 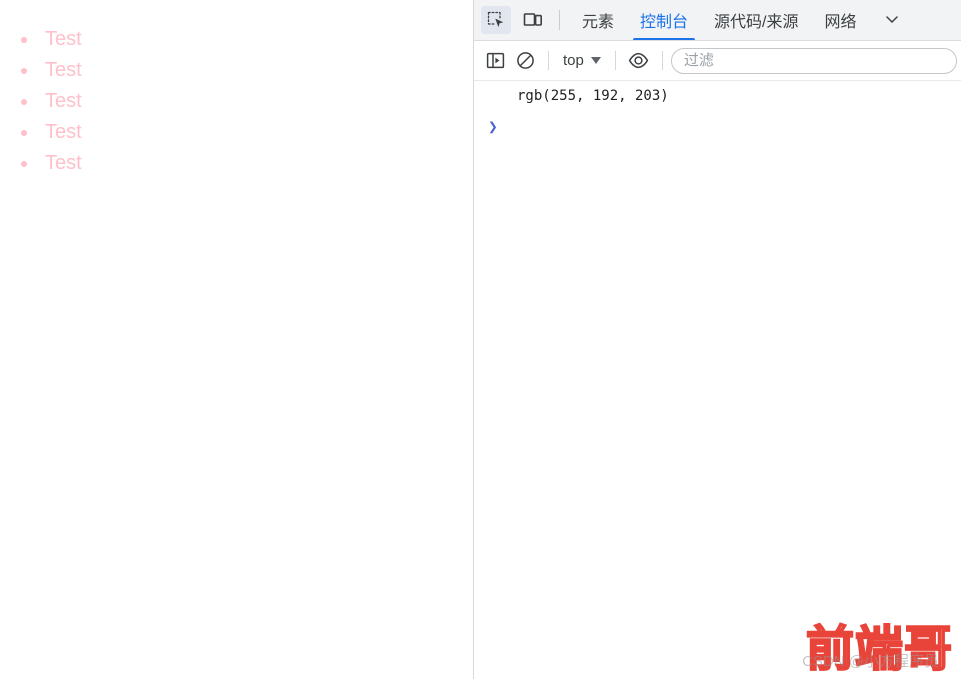 I want to click on execution-context-select: top, so click(x=582, y=61).